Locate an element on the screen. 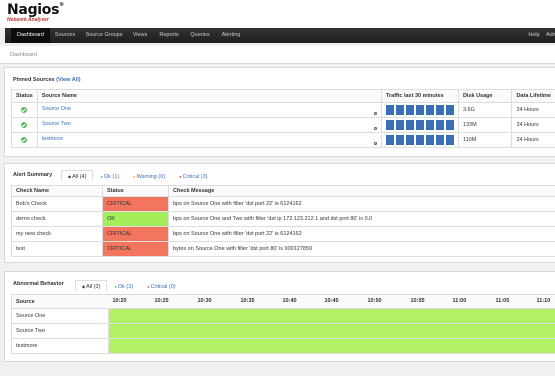  breadcrumb: Dashboard is located at coordinates (277, 55).